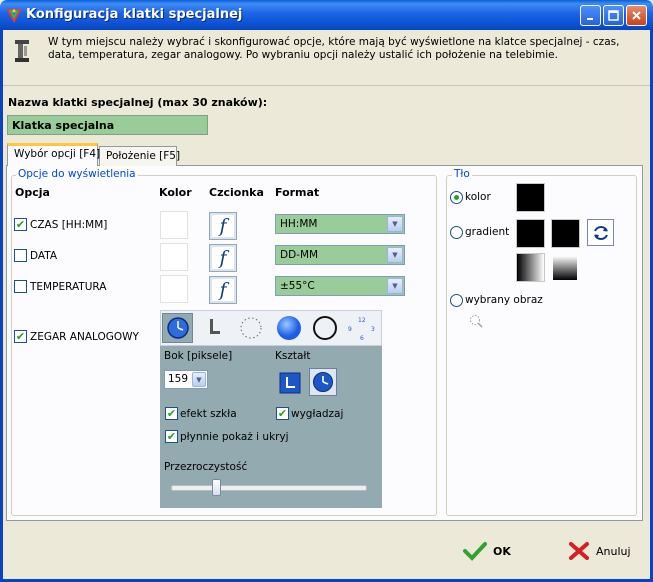 Image resolution: width=653 pixels, height=582 pixels. Describe the element at coordinates (20, 336) in the screenshot. I see `checkbox-analog-clock: ✔` at that location.